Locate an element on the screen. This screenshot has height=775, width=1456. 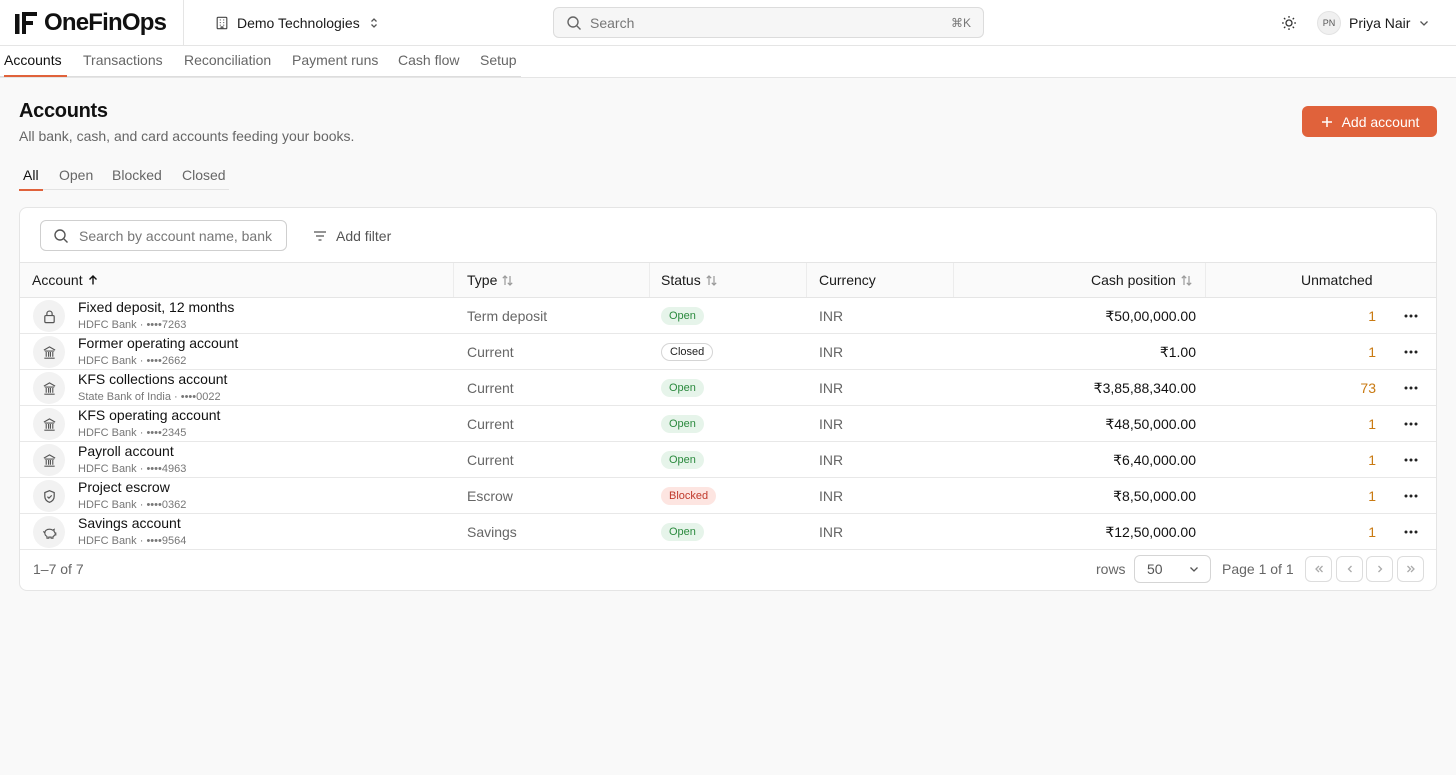
tab-accounts: Accounts is located at coordinates (35, 61).